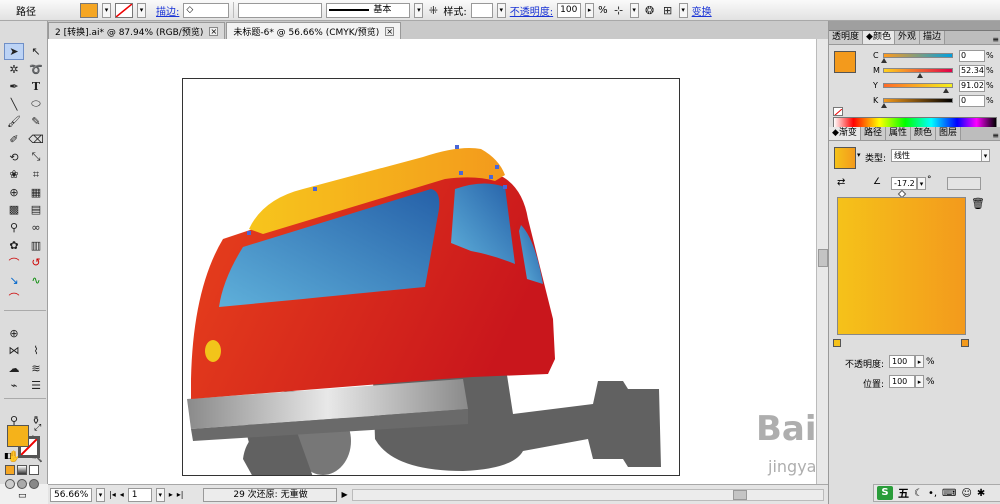  I want to click on stroke-link: 描边:, so click(167, 10).